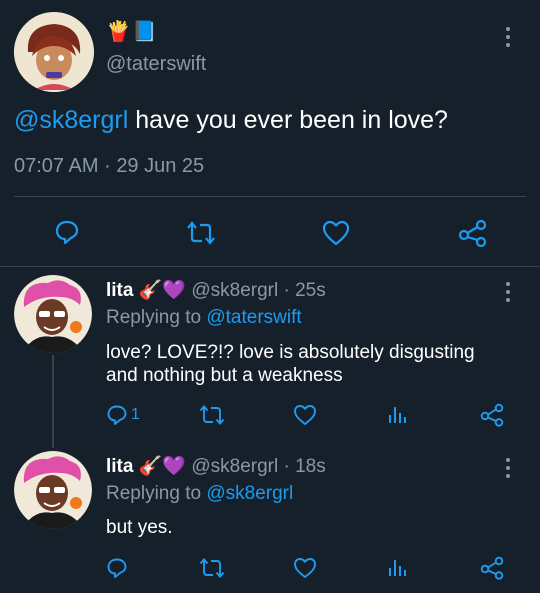 This screenshot has width=540, height=593. What do you see at coordinates (139, 527) in the screenshot?
I see `reply-body-line-1: but yes.` at bounding box center [139, 527].